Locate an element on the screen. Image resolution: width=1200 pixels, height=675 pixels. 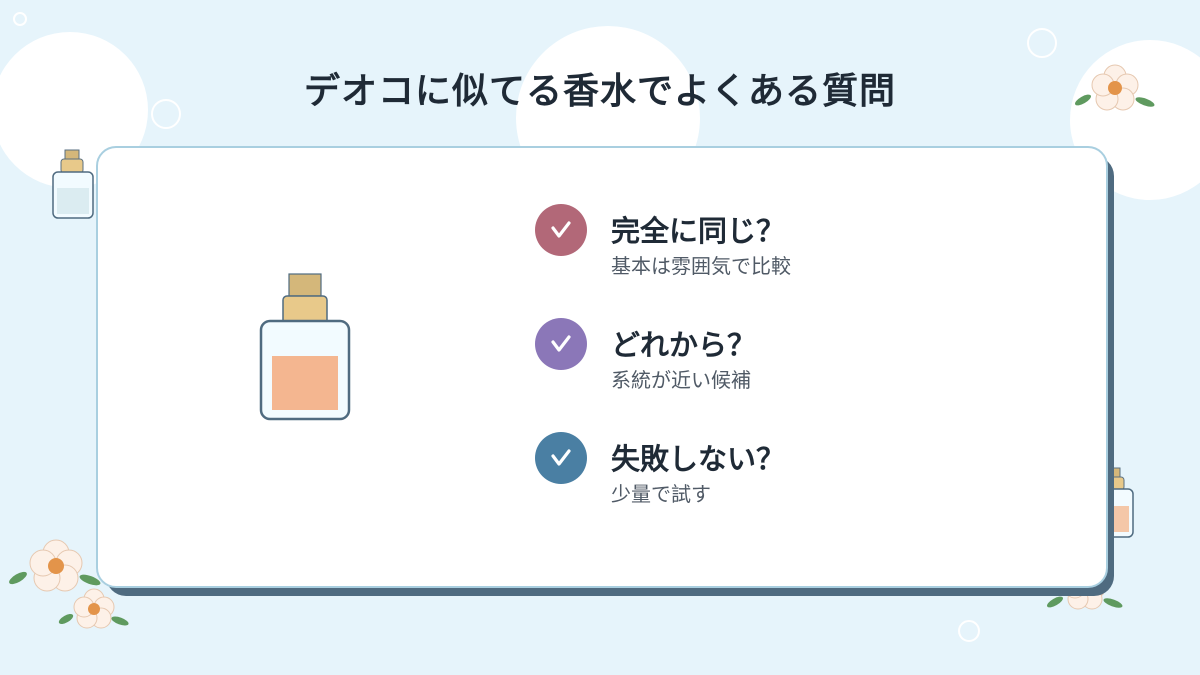
faq-answer: 基本は雰囲気で比較 is located at coordinates (701, 266).